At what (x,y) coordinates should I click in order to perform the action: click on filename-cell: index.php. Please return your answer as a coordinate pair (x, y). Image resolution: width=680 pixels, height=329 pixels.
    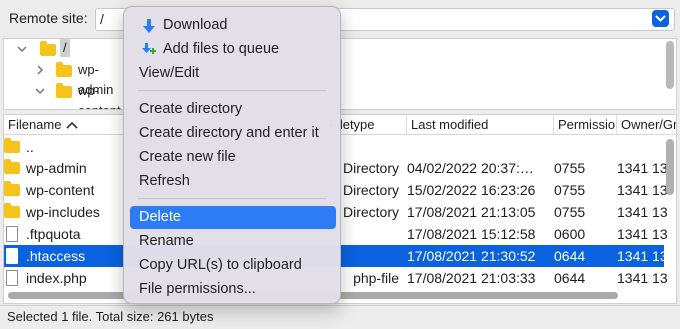
    Looking at the image, I should click on (56, 278).